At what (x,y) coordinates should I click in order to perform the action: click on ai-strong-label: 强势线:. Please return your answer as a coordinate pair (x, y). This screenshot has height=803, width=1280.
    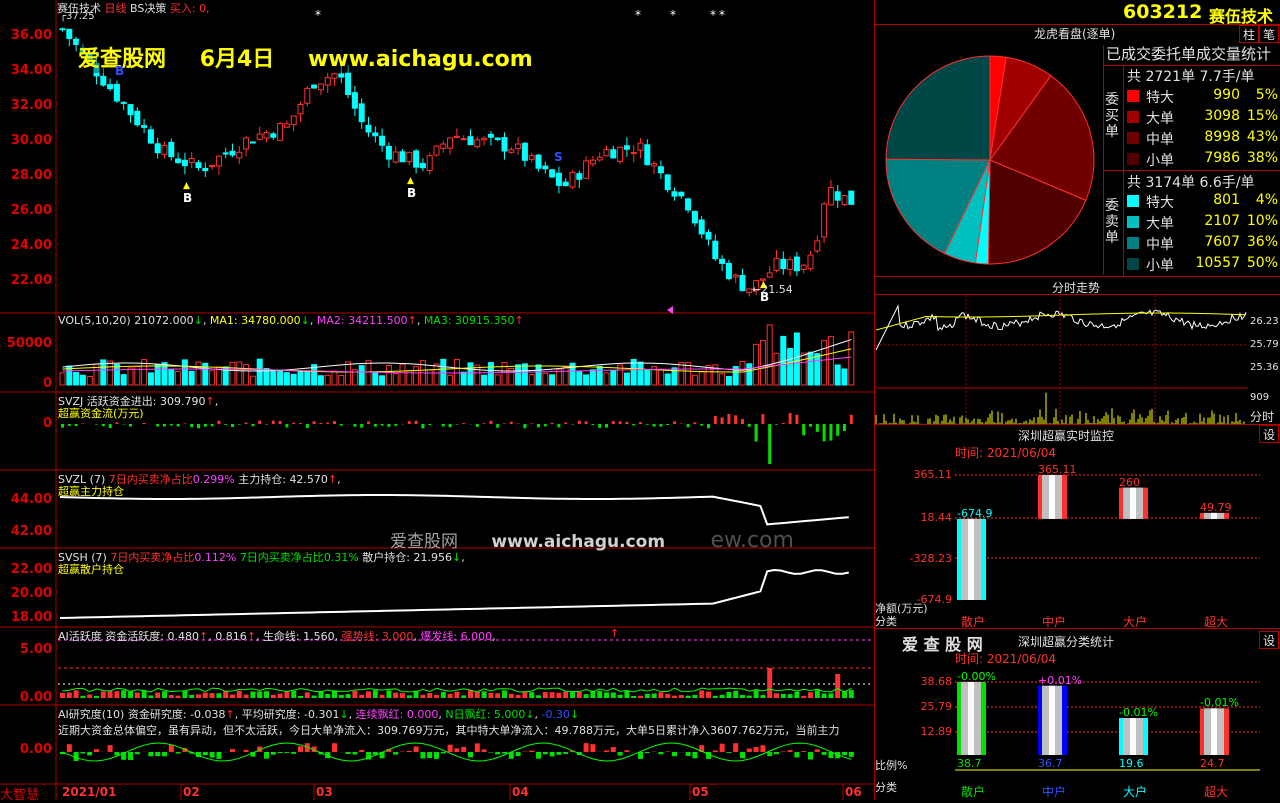
    Looking at the image, I should click on (360, 636).